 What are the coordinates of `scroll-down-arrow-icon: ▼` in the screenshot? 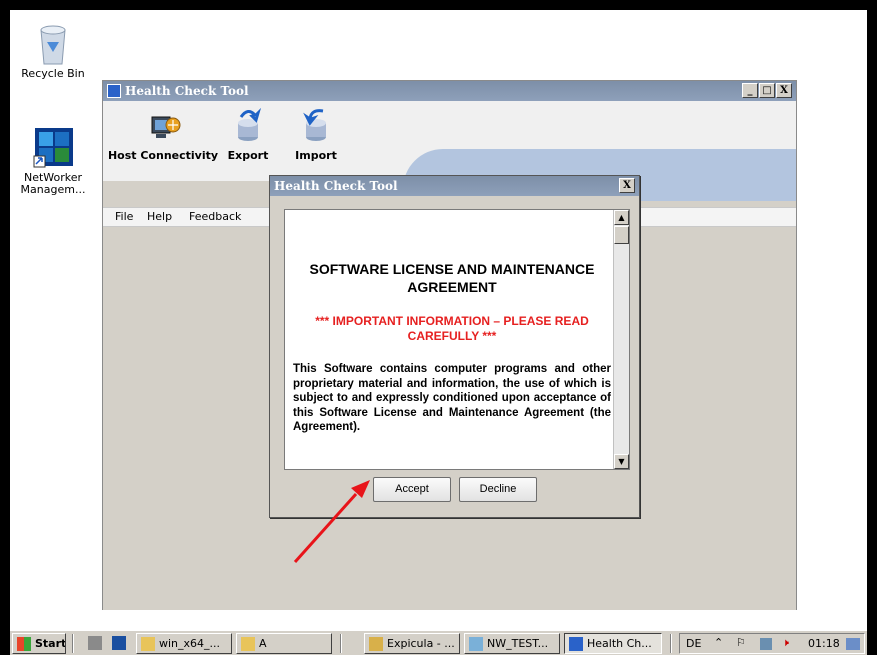 It's located at (621, 461).